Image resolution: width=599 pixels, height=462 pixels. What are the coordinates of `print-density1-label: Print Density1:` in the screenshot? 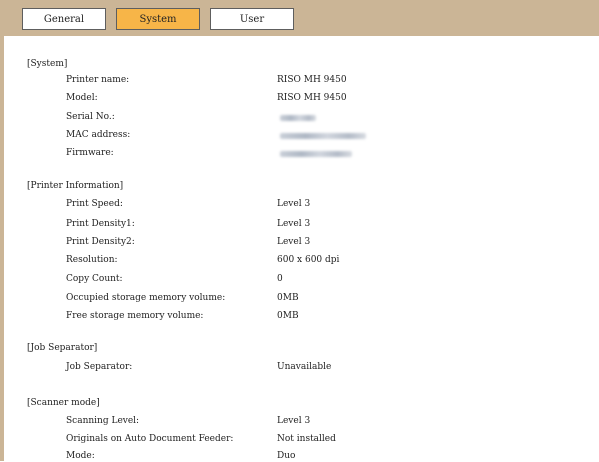 It's located at (100, 224).